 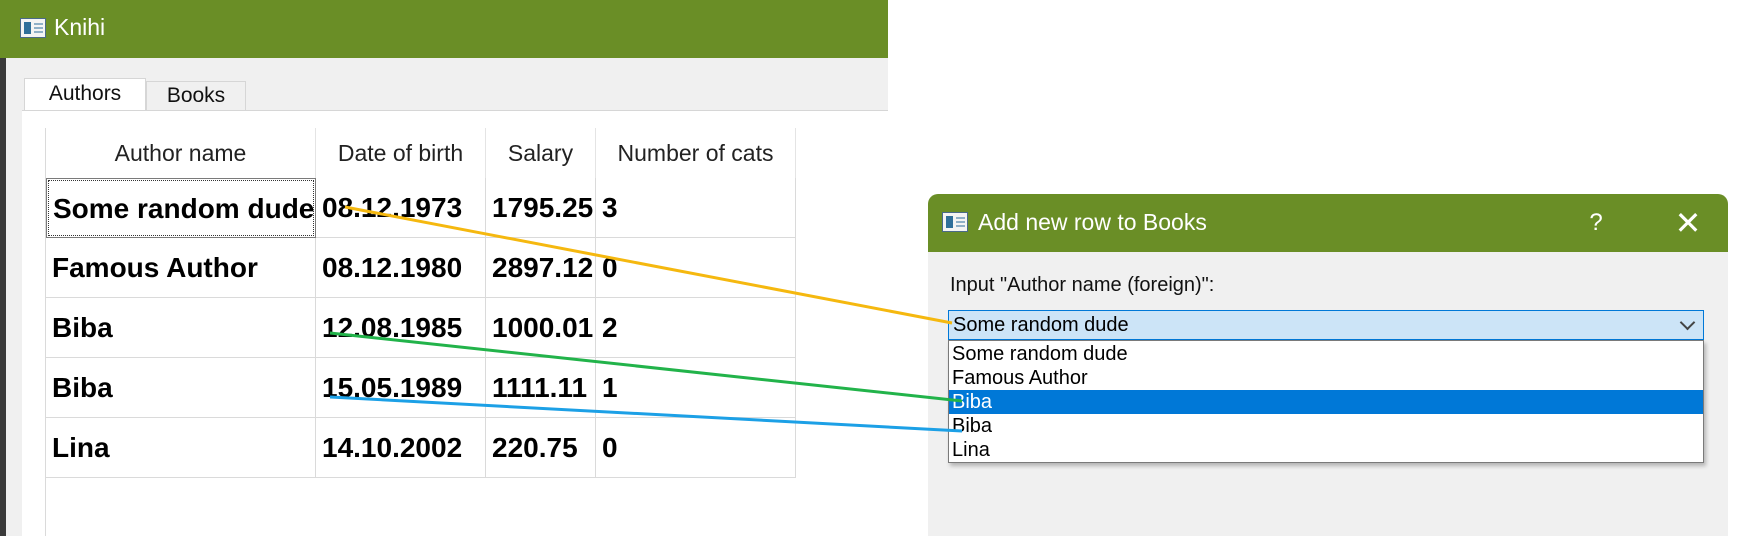 I want to click on cell-date-of-birth: 14.10.2002, so click(x=401, y=448).